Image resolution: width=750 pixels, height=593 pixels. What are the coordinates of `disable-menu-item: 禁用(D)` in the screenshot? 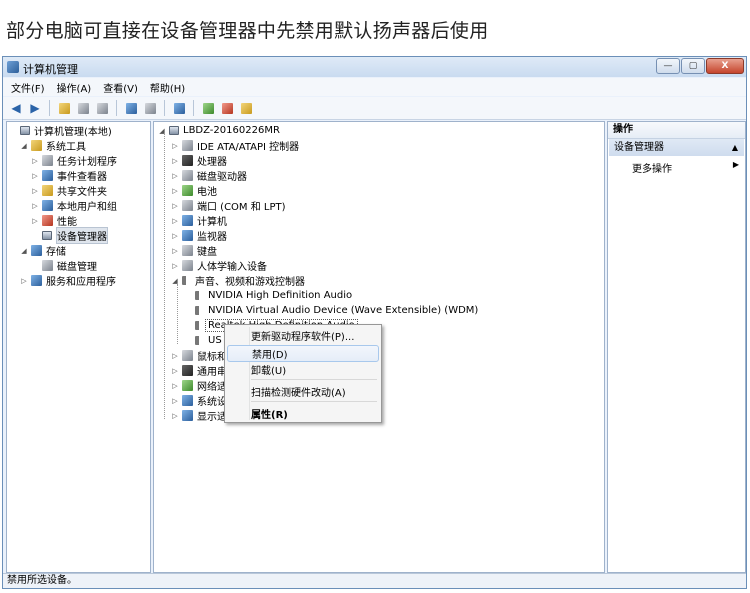 It's located at (303, 353).